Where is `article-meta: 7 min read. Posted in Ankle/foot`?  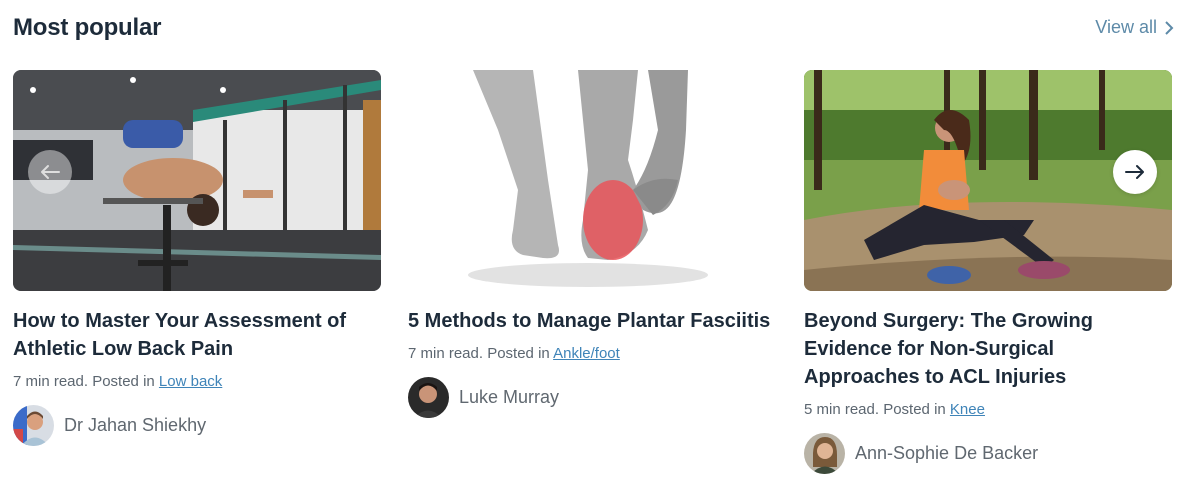
article-meta: 7 min read. Posted in Ankle/foot is located at coordinates (592, 354).